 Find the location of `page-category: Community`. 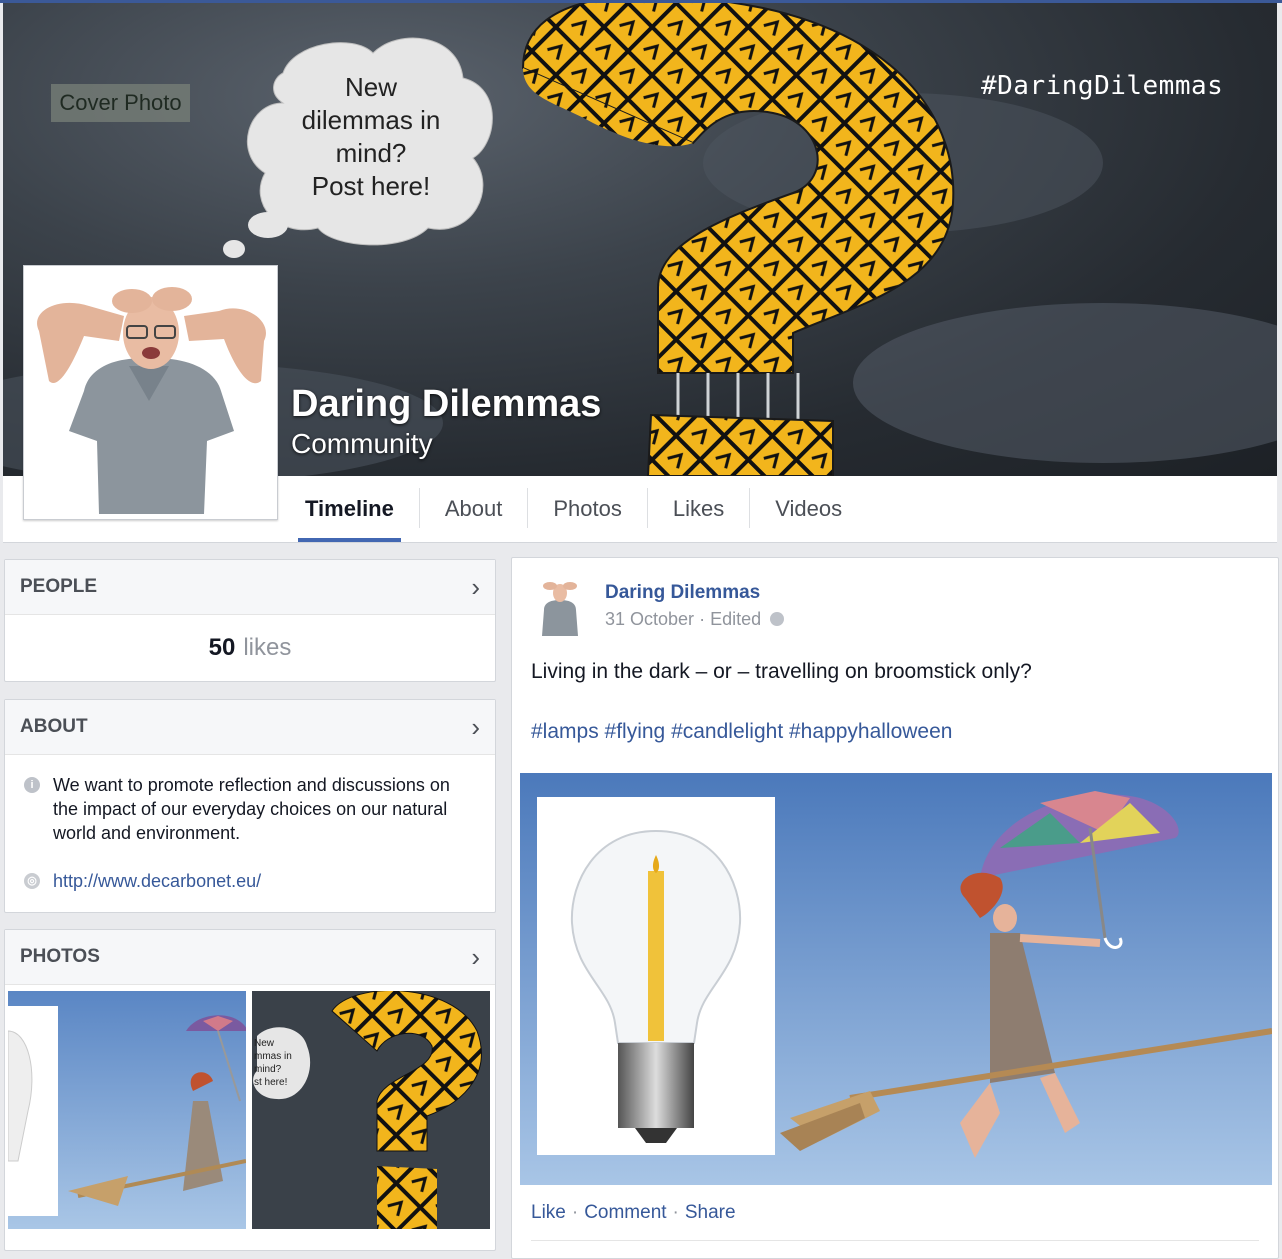

page-category: Community is located at coordinates (362, 444).